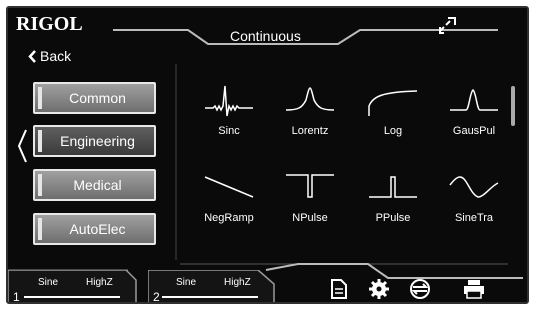 Image resolution: width=537 pixels, height=309 pixels. What do you see at coordinates (310, 186) in the screenshot?
I see `npulse-wave-icon` at bounding box center [310, 186].